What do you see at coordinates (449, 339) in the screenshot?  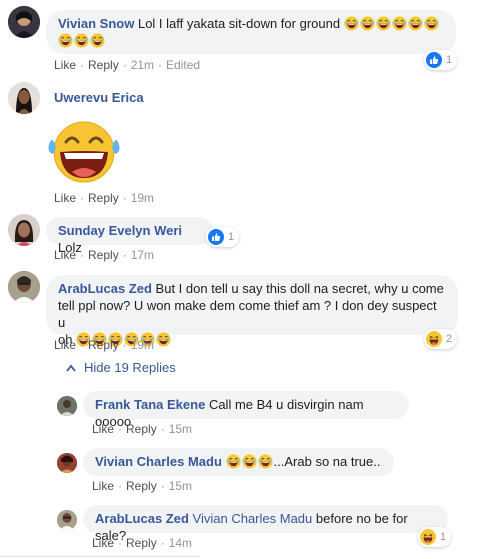 I see `reaction-count: 2` at bounding box center [449, 339].